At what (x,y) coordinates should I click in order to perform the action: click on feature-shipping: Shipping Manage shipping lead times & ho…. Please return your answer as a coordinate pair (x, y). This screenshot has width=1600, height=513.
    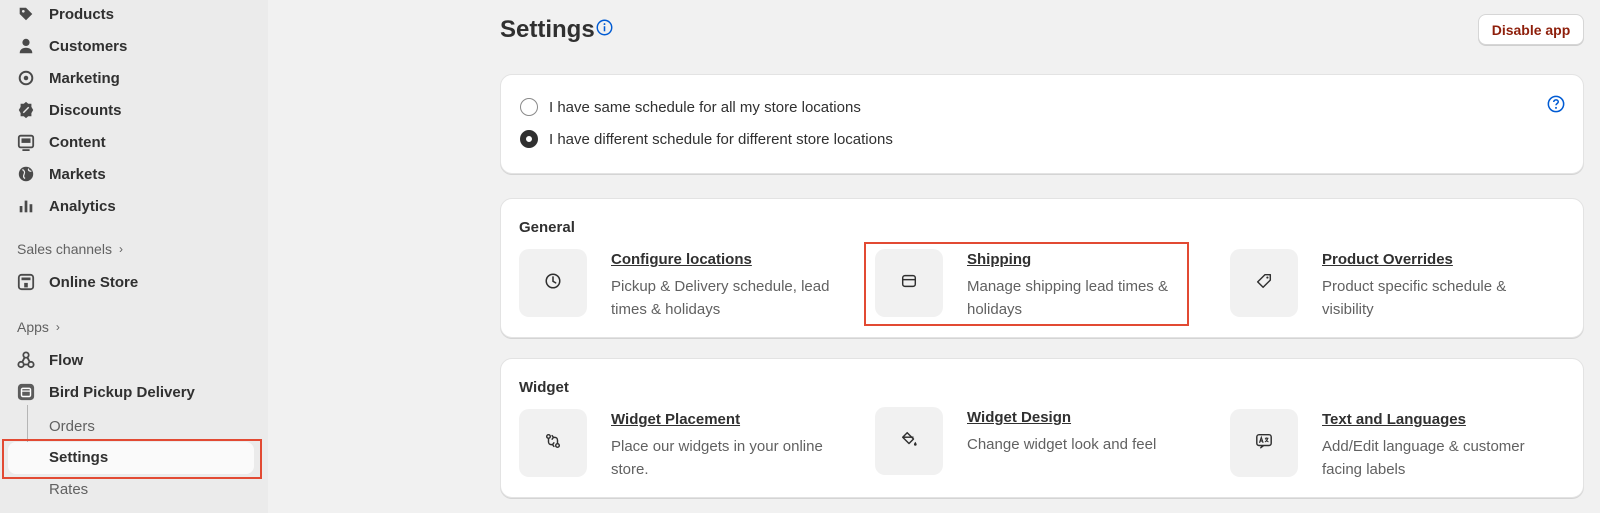
    Looking at the image, I should click on (1041, 285).